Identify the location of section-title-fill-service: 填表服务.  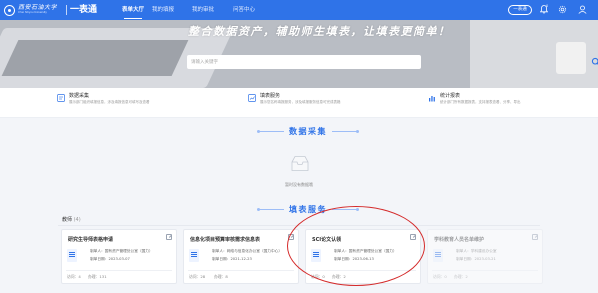
(308, 209).